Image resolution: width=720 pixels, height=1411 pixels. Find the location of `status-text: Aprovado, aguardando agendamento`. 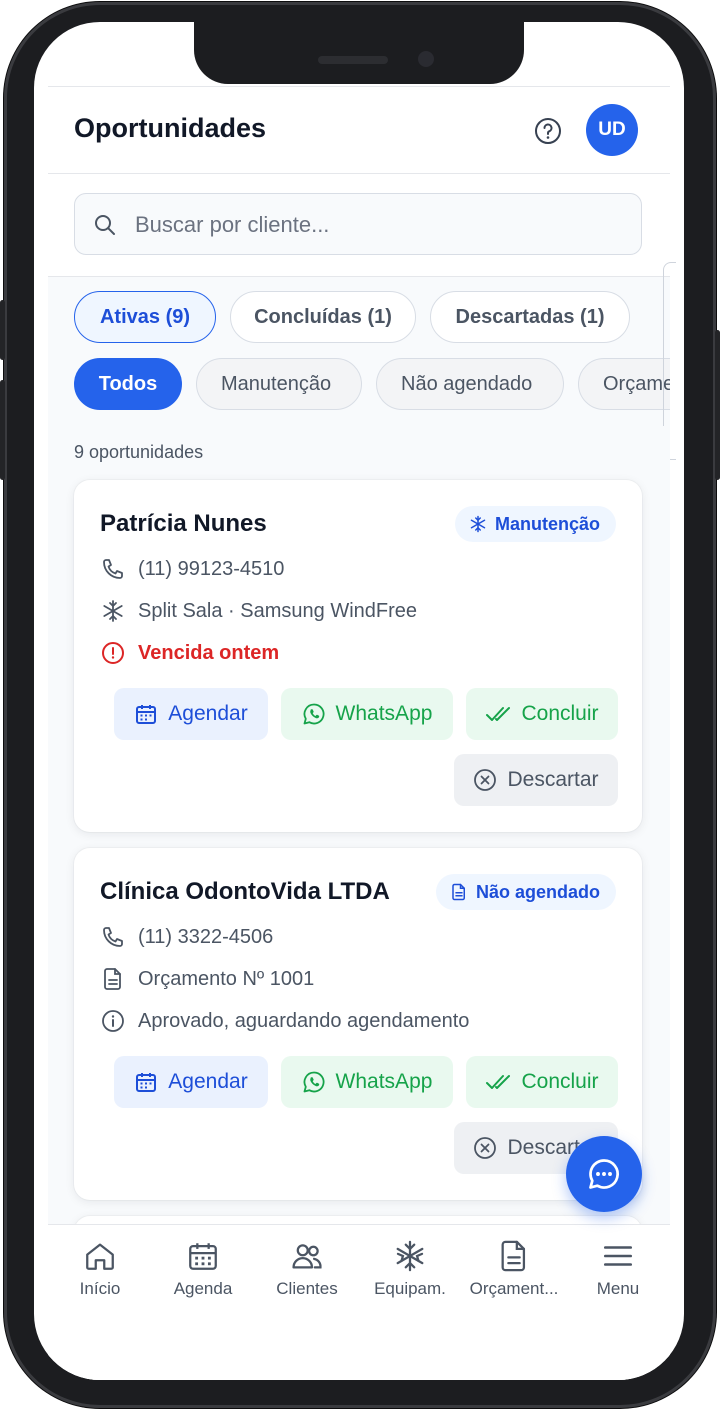

status-text: Aprovado, aguardando agendamento is located at coordinates (304, 1020).